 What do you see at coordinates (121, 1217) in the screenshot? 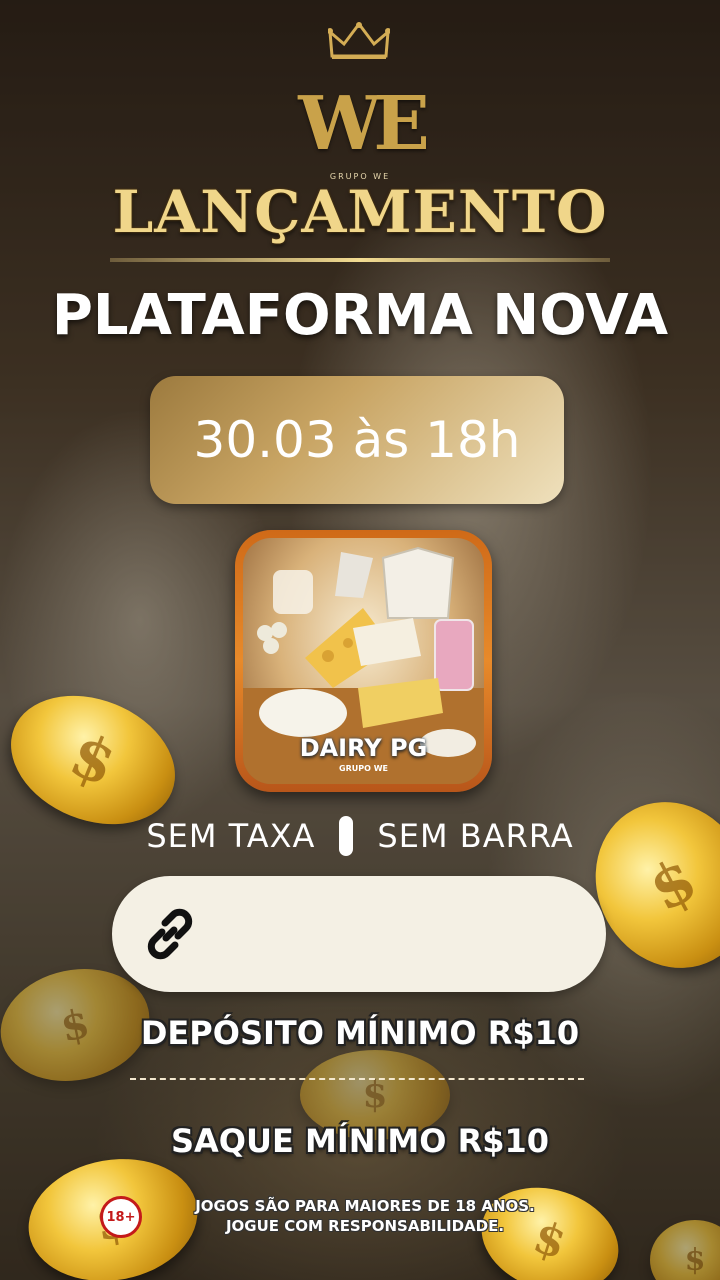
I see `age-restriction-badge: 18+` at bounding box center [121, 1217].